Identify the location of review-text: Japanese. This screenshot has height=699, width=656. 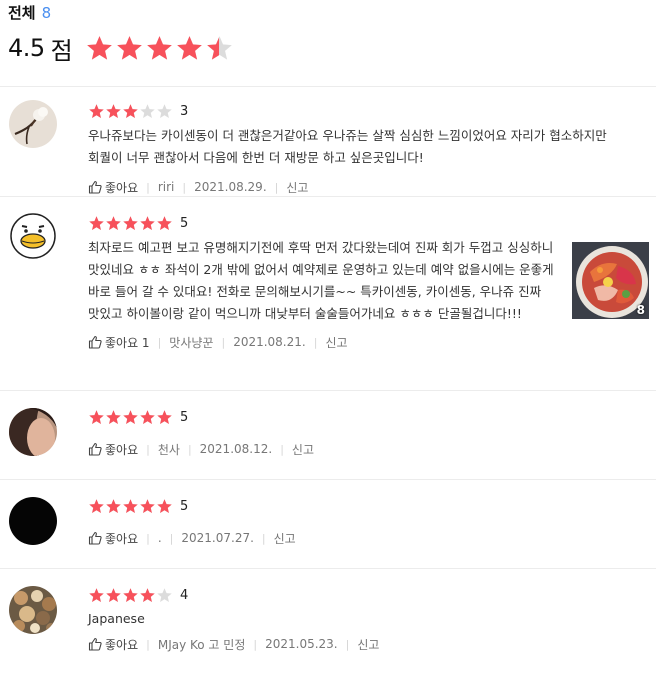
(116, 618).